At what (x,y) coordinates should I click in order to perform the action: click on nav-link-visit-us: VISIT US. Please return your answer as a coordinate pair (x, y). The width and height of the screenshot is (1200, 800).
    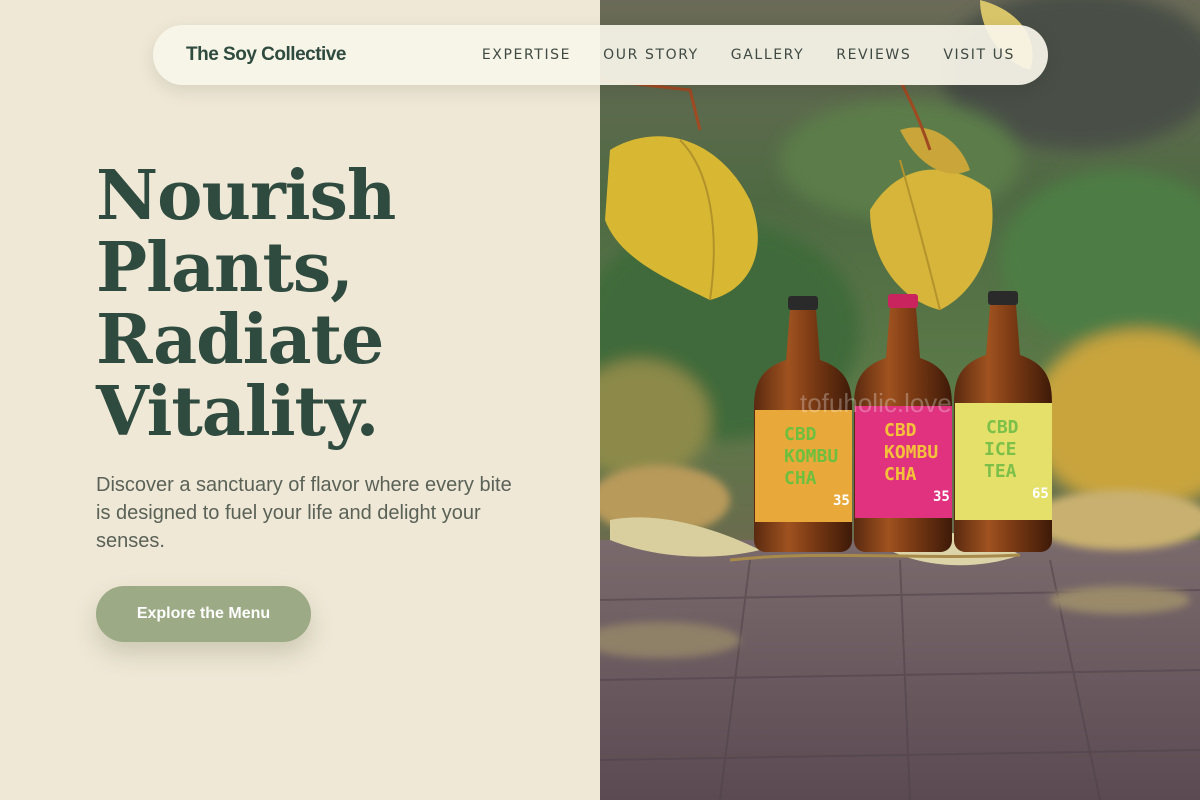
    Looking at the image, I should click on (979, 55).